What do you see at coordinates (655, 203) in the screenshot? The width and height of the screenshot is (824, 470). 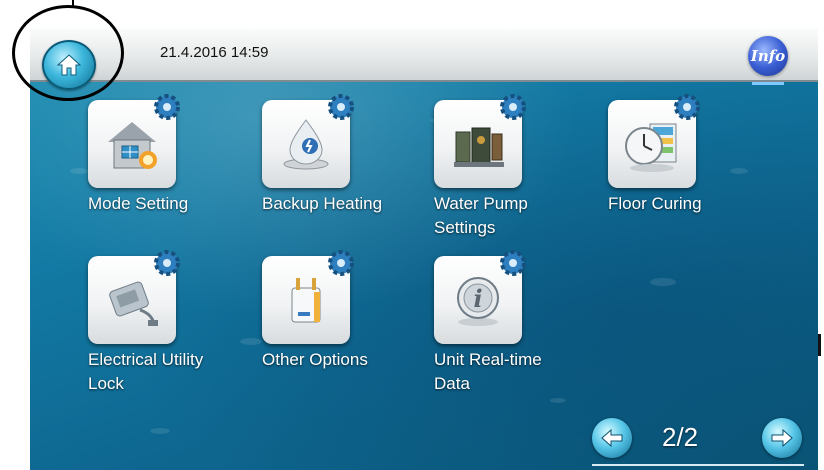 I see `menu-item-label: Floor Curing` at bounding box center [655, 203].